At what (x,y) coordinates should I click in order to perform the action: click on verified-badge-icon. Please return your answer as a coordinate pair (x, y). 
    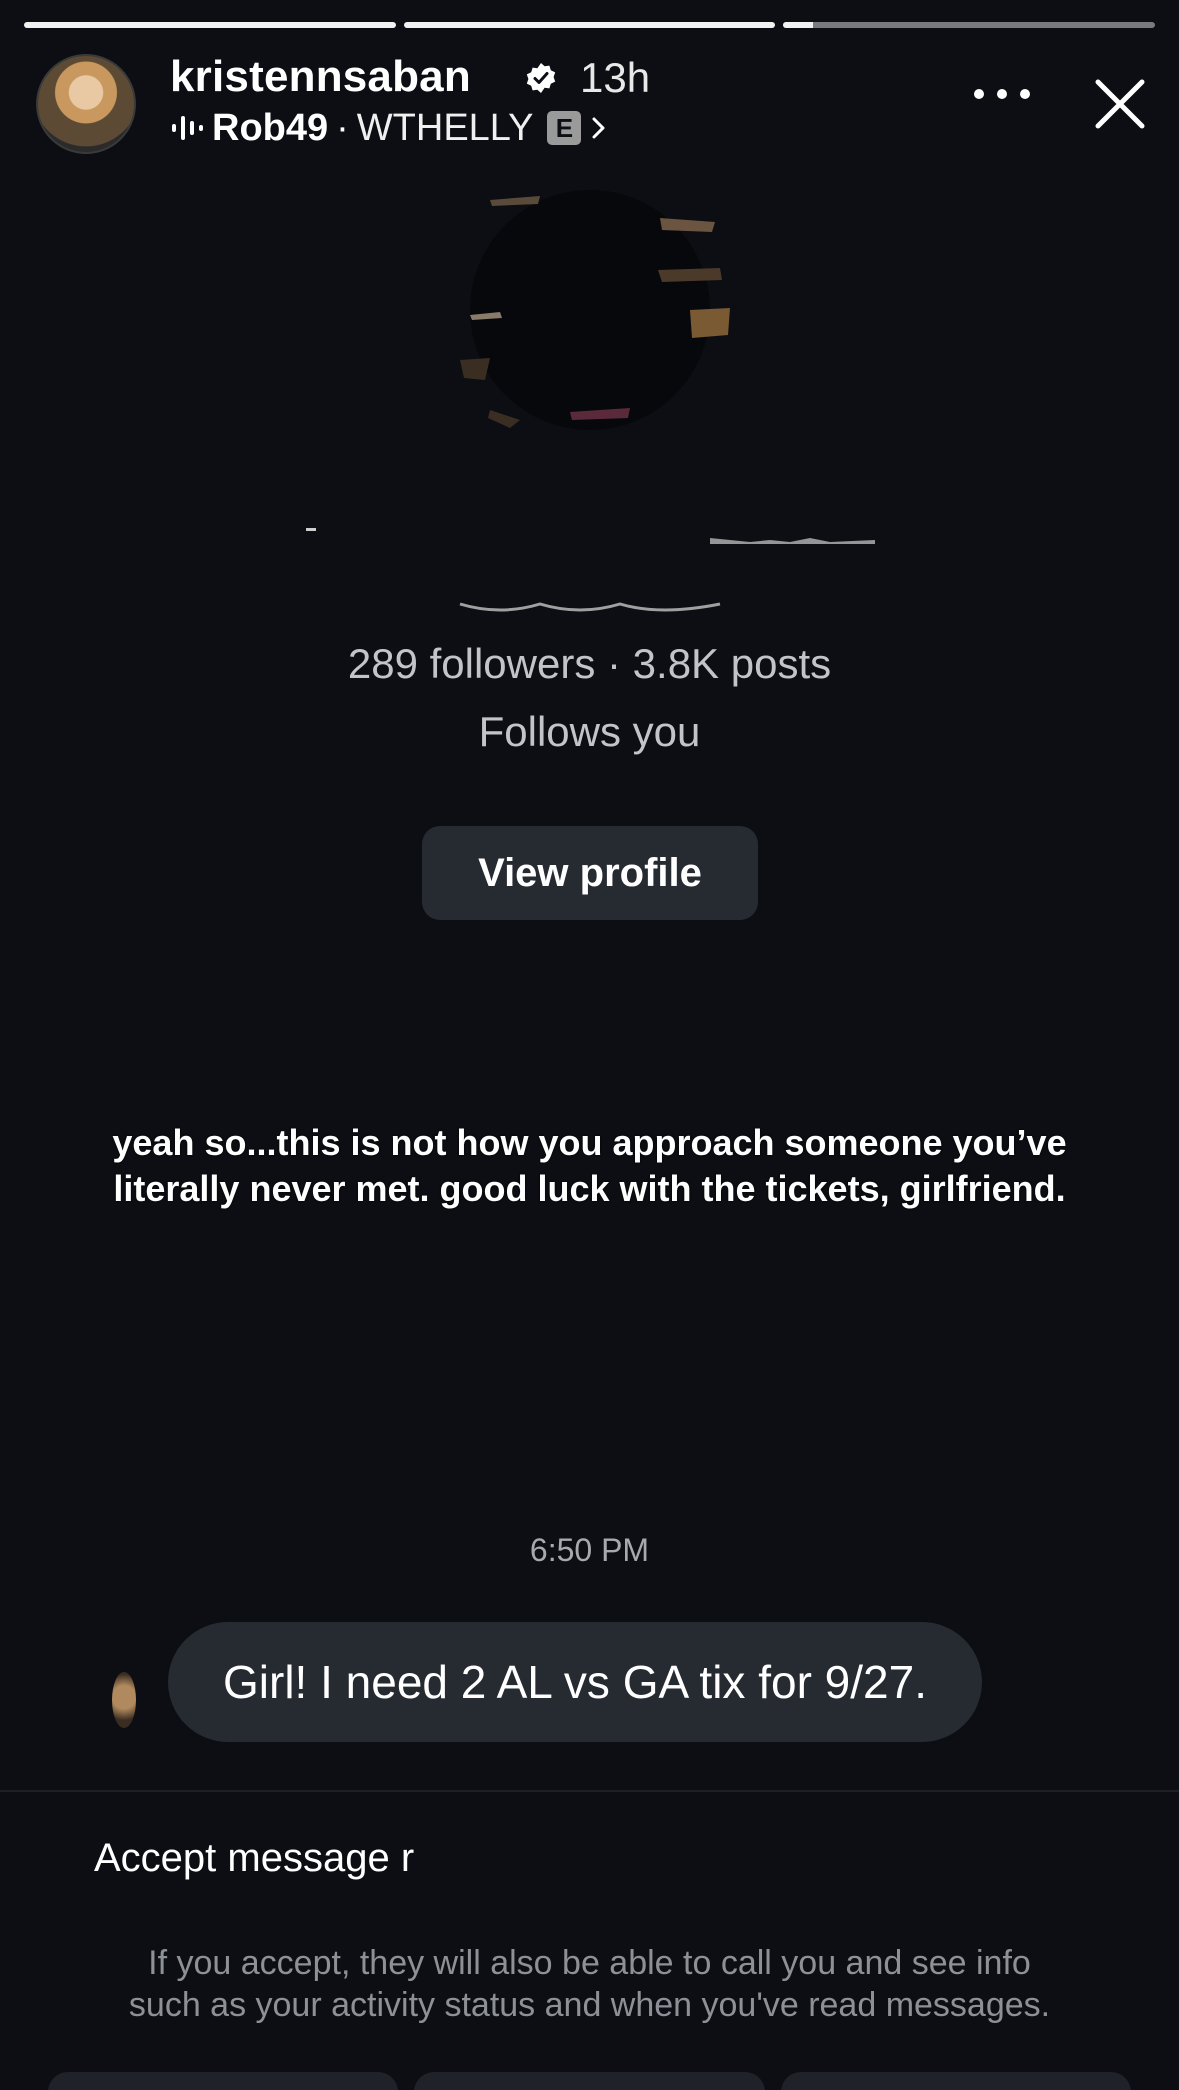
    Looking at the image, I should click on (541, 78).